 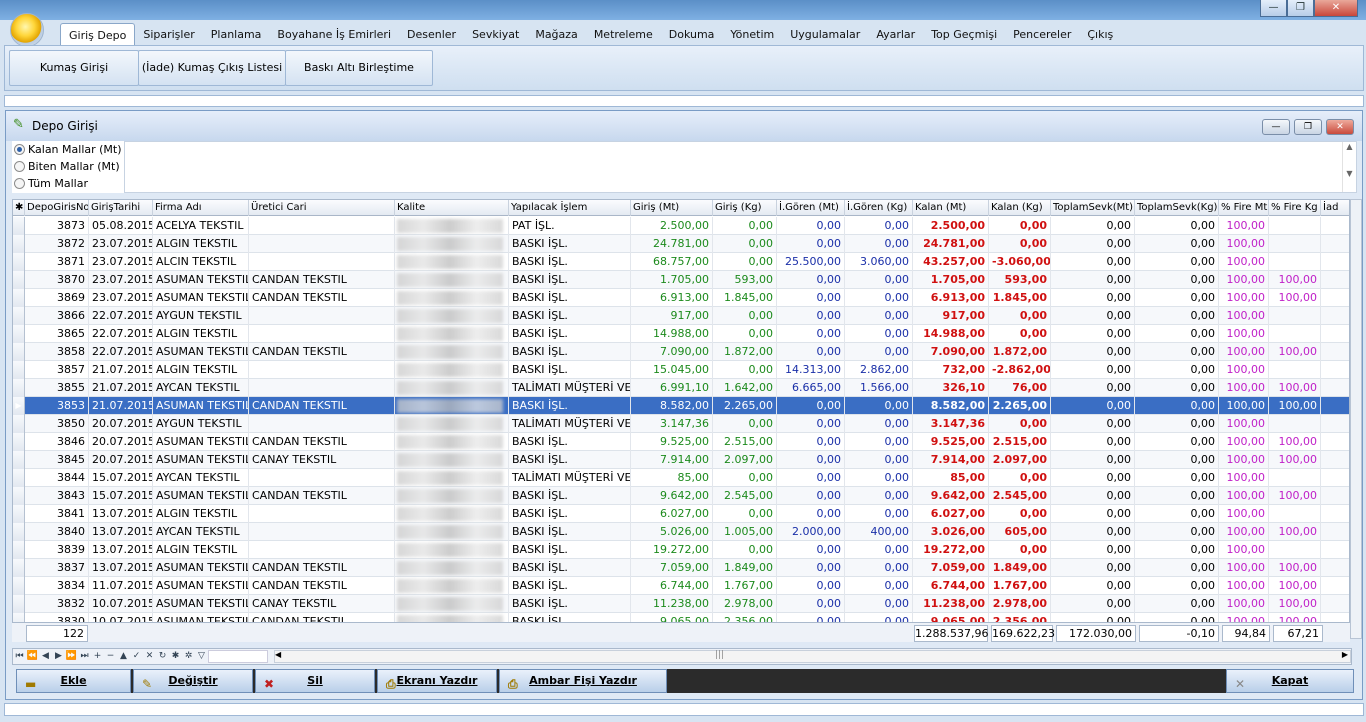 What do you see at coordinates (719, 655) in the screenshot?
I see `scroll-thumb-icon: |||` at bounding box center [719, 655].